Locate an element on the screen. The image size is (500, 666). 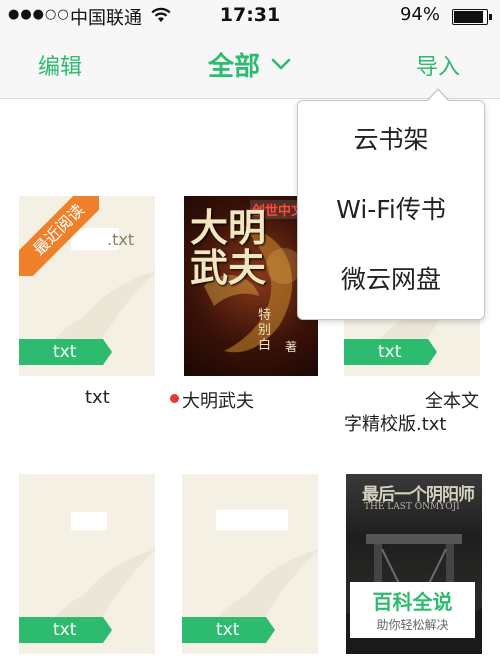
cover-title: 大明武夫 is located at coordinates (228, 247).